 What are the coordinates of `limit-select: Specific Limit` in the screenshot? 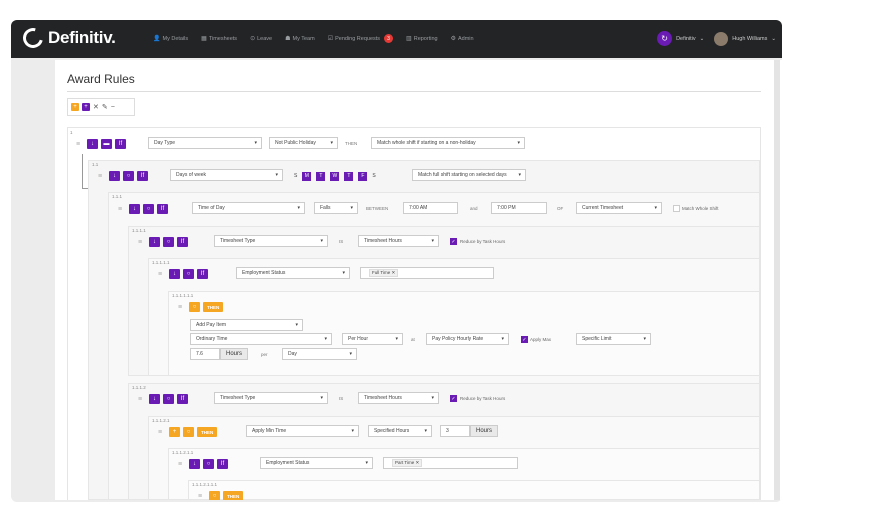 It's located at (613, 339).